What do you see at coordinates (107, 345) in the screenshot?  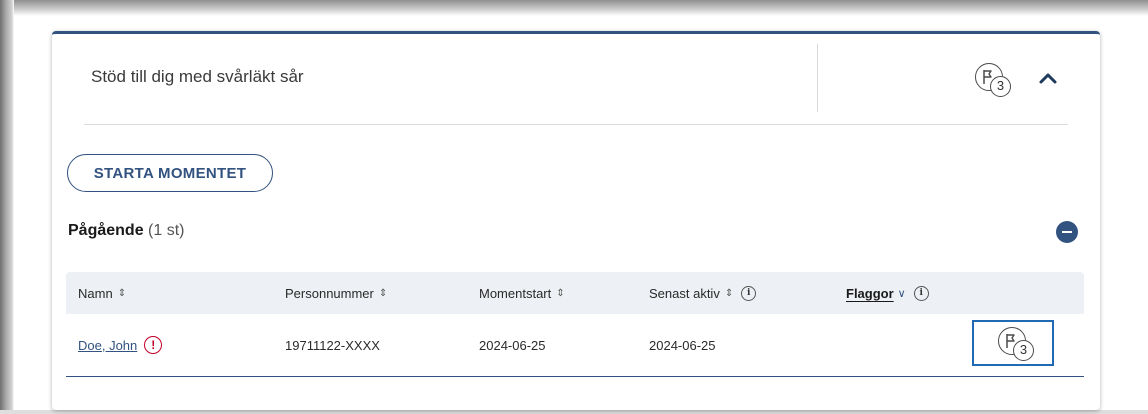 I see `patient-name-link: Doe, John` at bounding box center [107, 345].